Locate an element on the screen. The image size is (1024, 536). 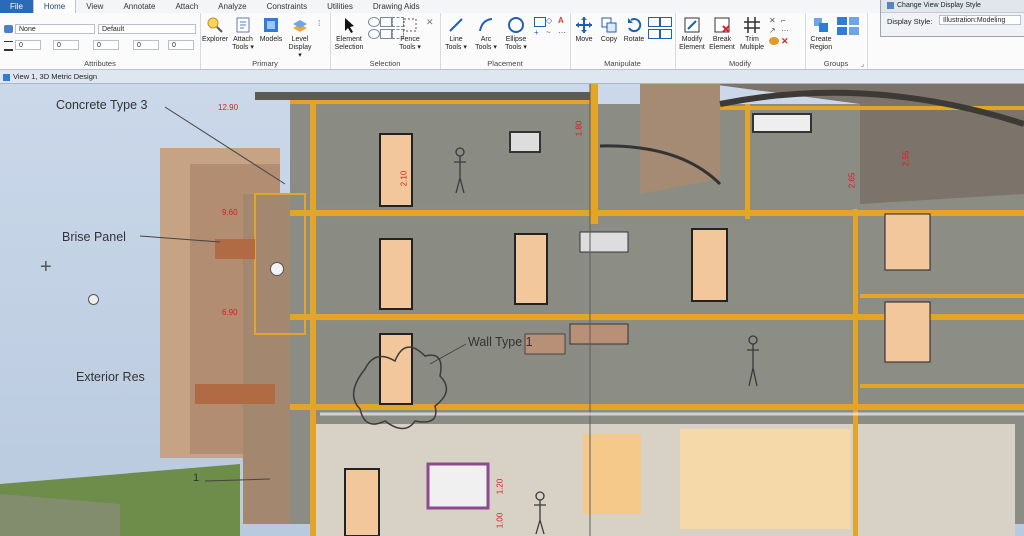
explorer-icon is located at coordinates (215, 25).